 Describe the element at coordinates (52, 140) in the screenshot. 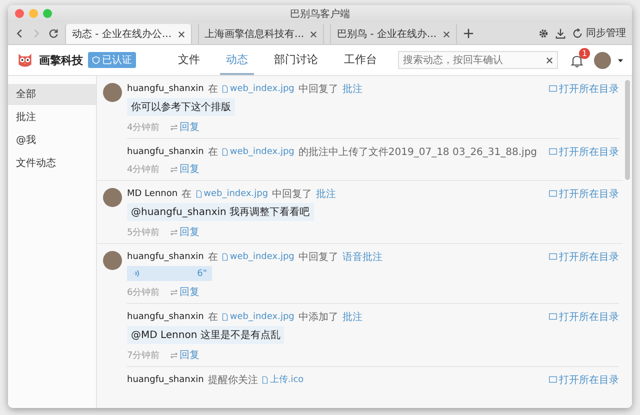

I see `sidebar-item: @我` at that location.